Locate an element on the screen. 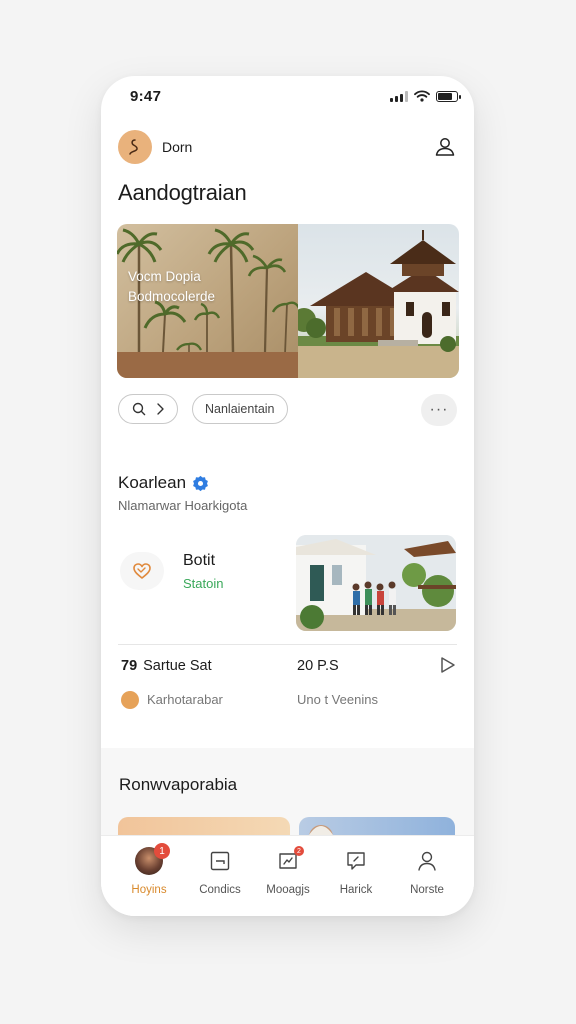 This screenshot has height=1024, width=576. tab-label: Condics is located at coordinates (220, 890).